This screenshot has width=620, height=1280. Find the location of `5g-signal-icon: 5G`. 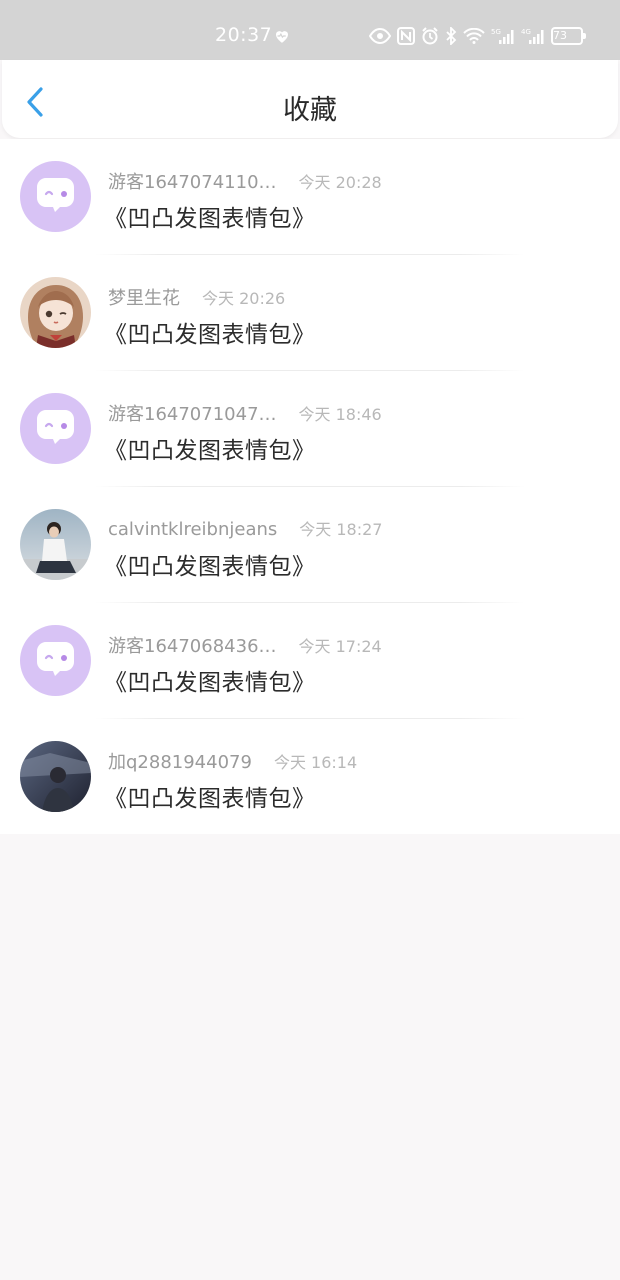

5g-signal-icon: 5G is located at coordinates (503, 36).